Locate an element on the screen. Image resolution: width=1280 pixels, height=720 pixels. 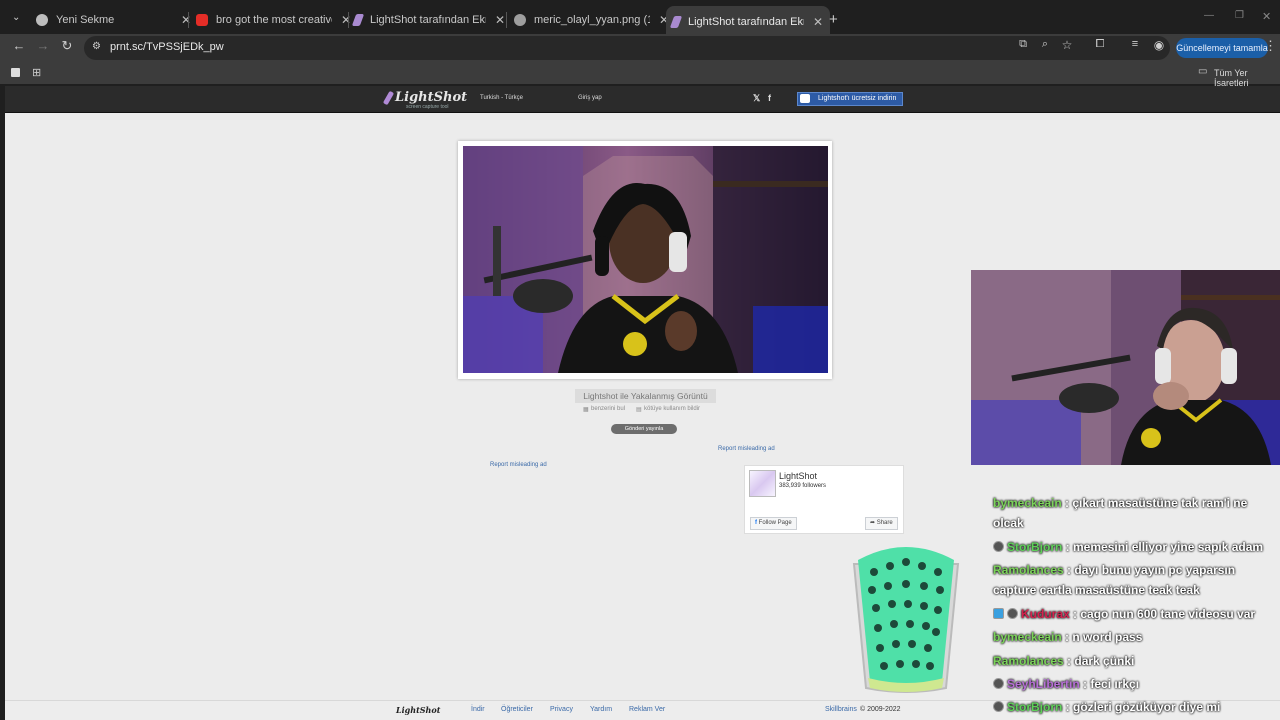
address-bar is located at coordinates (627, 48).